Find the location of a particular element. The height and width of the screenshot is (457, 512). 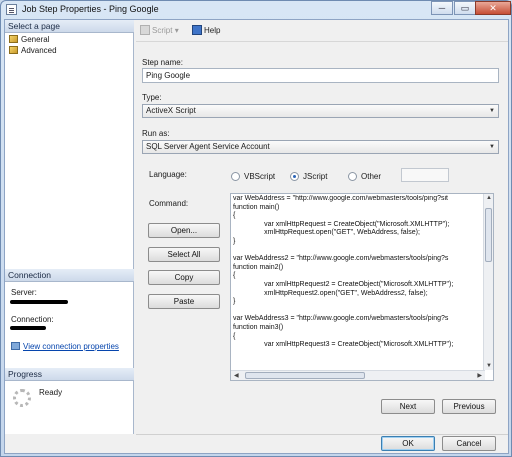

view-connection-properties-link: View connection properties is located at coordinates (65, 346).